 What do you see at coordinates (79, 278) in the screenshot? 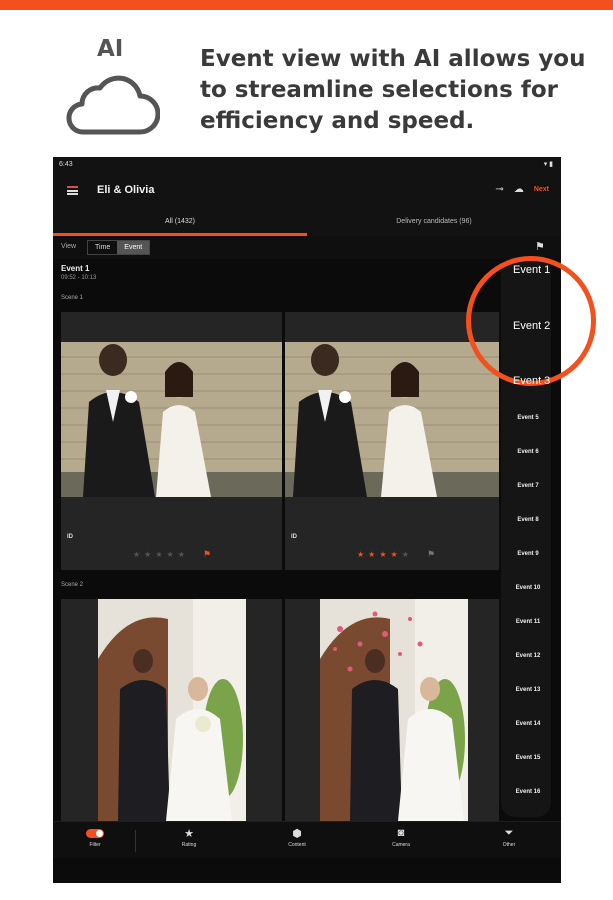
I see `event-time: 09:52 - 10:13` at bounding box center [79, 278].